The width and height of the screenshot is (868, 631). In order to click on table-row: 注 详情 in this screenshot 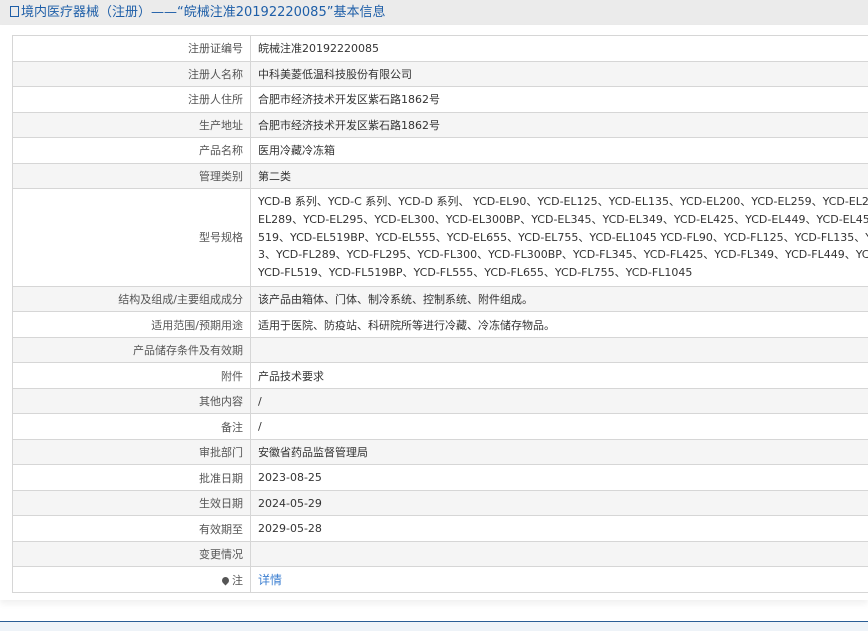, I will do `click(440, 580)`.